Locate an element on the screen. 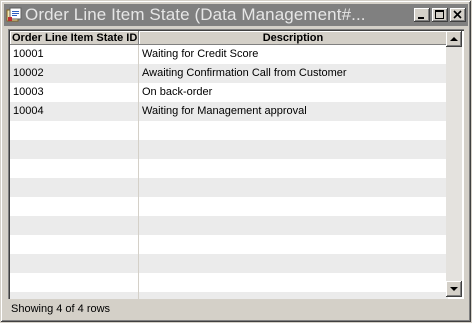 Image resolution: width=472 pixels, height=323 pixels. arrow-up-icon is located at coordinates (454, 39).